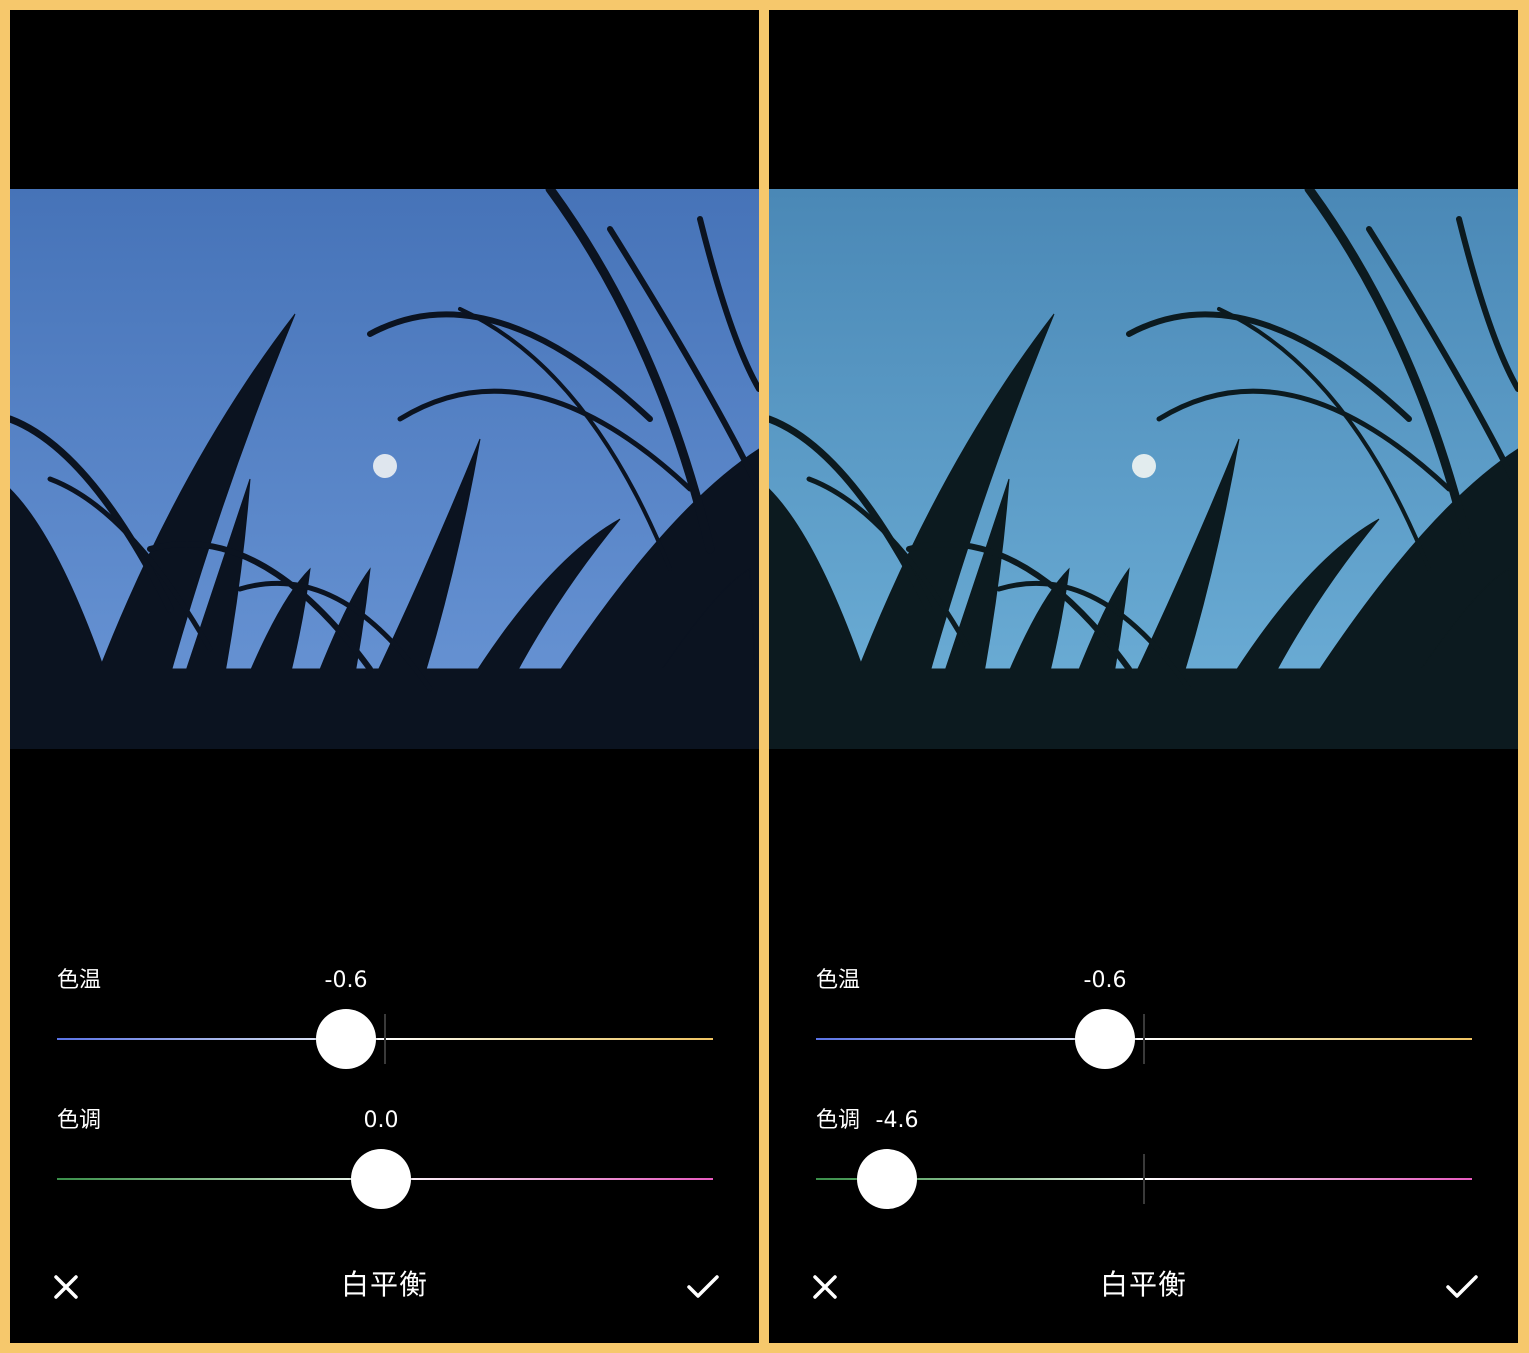 This screenshot has width=1529, height=1353. What do you see at coordinates (897, 1120) in the screenshot?
I see `tint-value: -4.6` at bounding box center [897, 1120].